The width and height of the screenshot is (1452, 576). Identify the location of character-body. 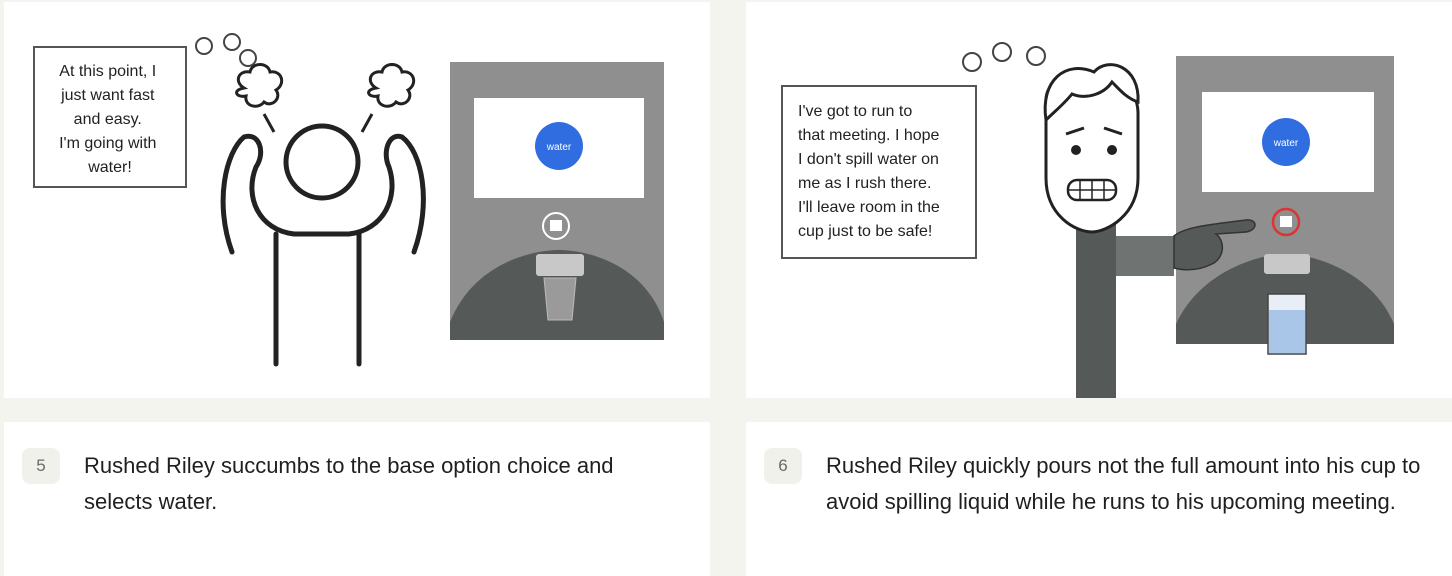
(1096, 305).